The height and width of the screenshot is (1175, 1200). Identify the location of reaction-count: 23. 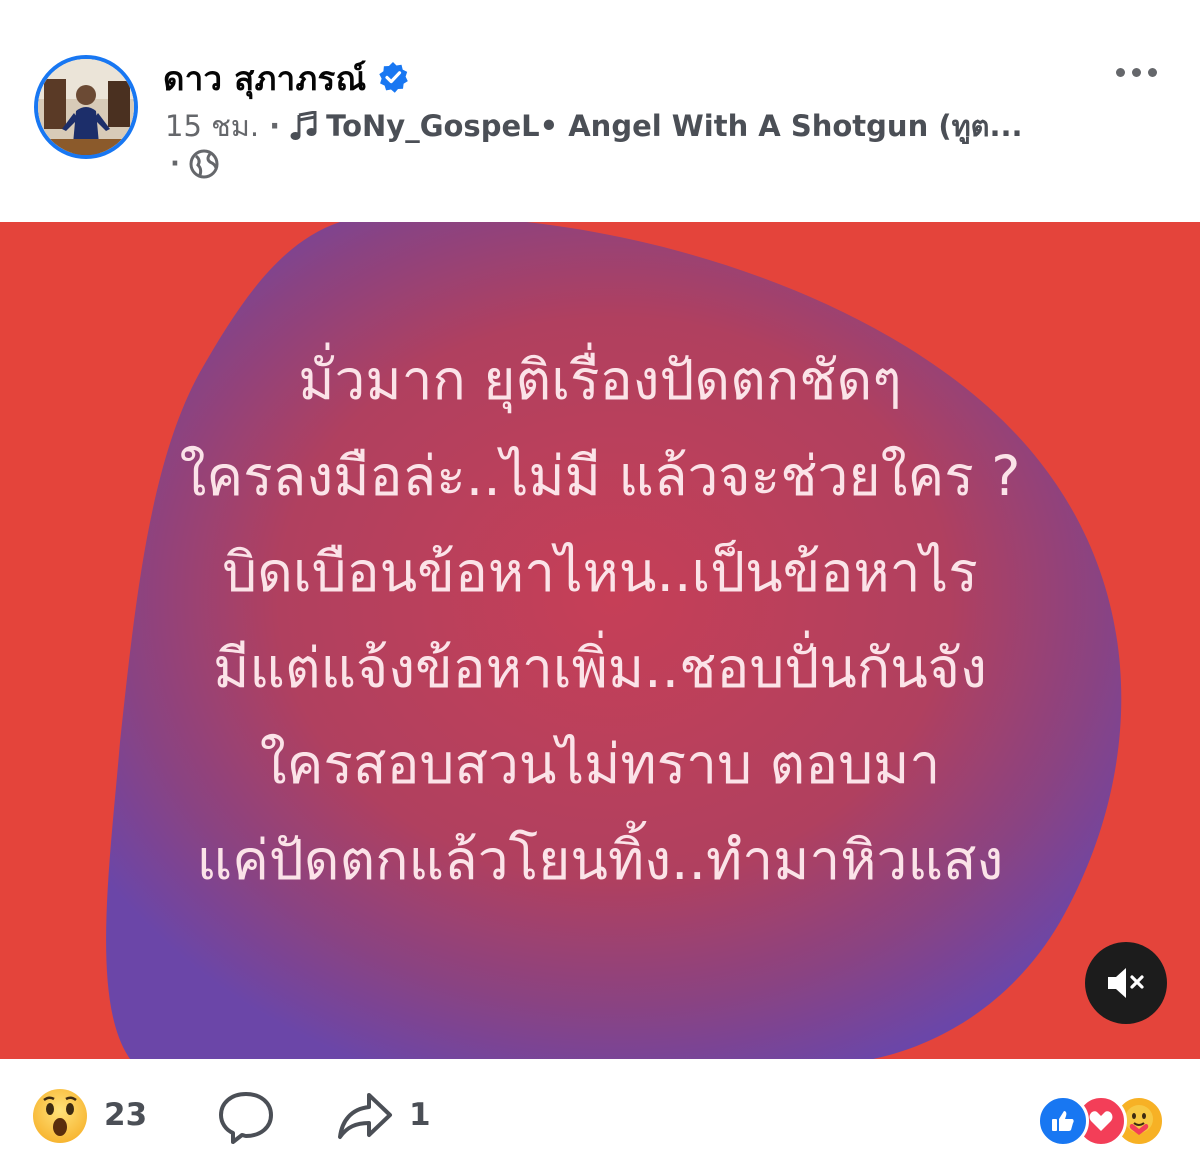
(125, 1115).